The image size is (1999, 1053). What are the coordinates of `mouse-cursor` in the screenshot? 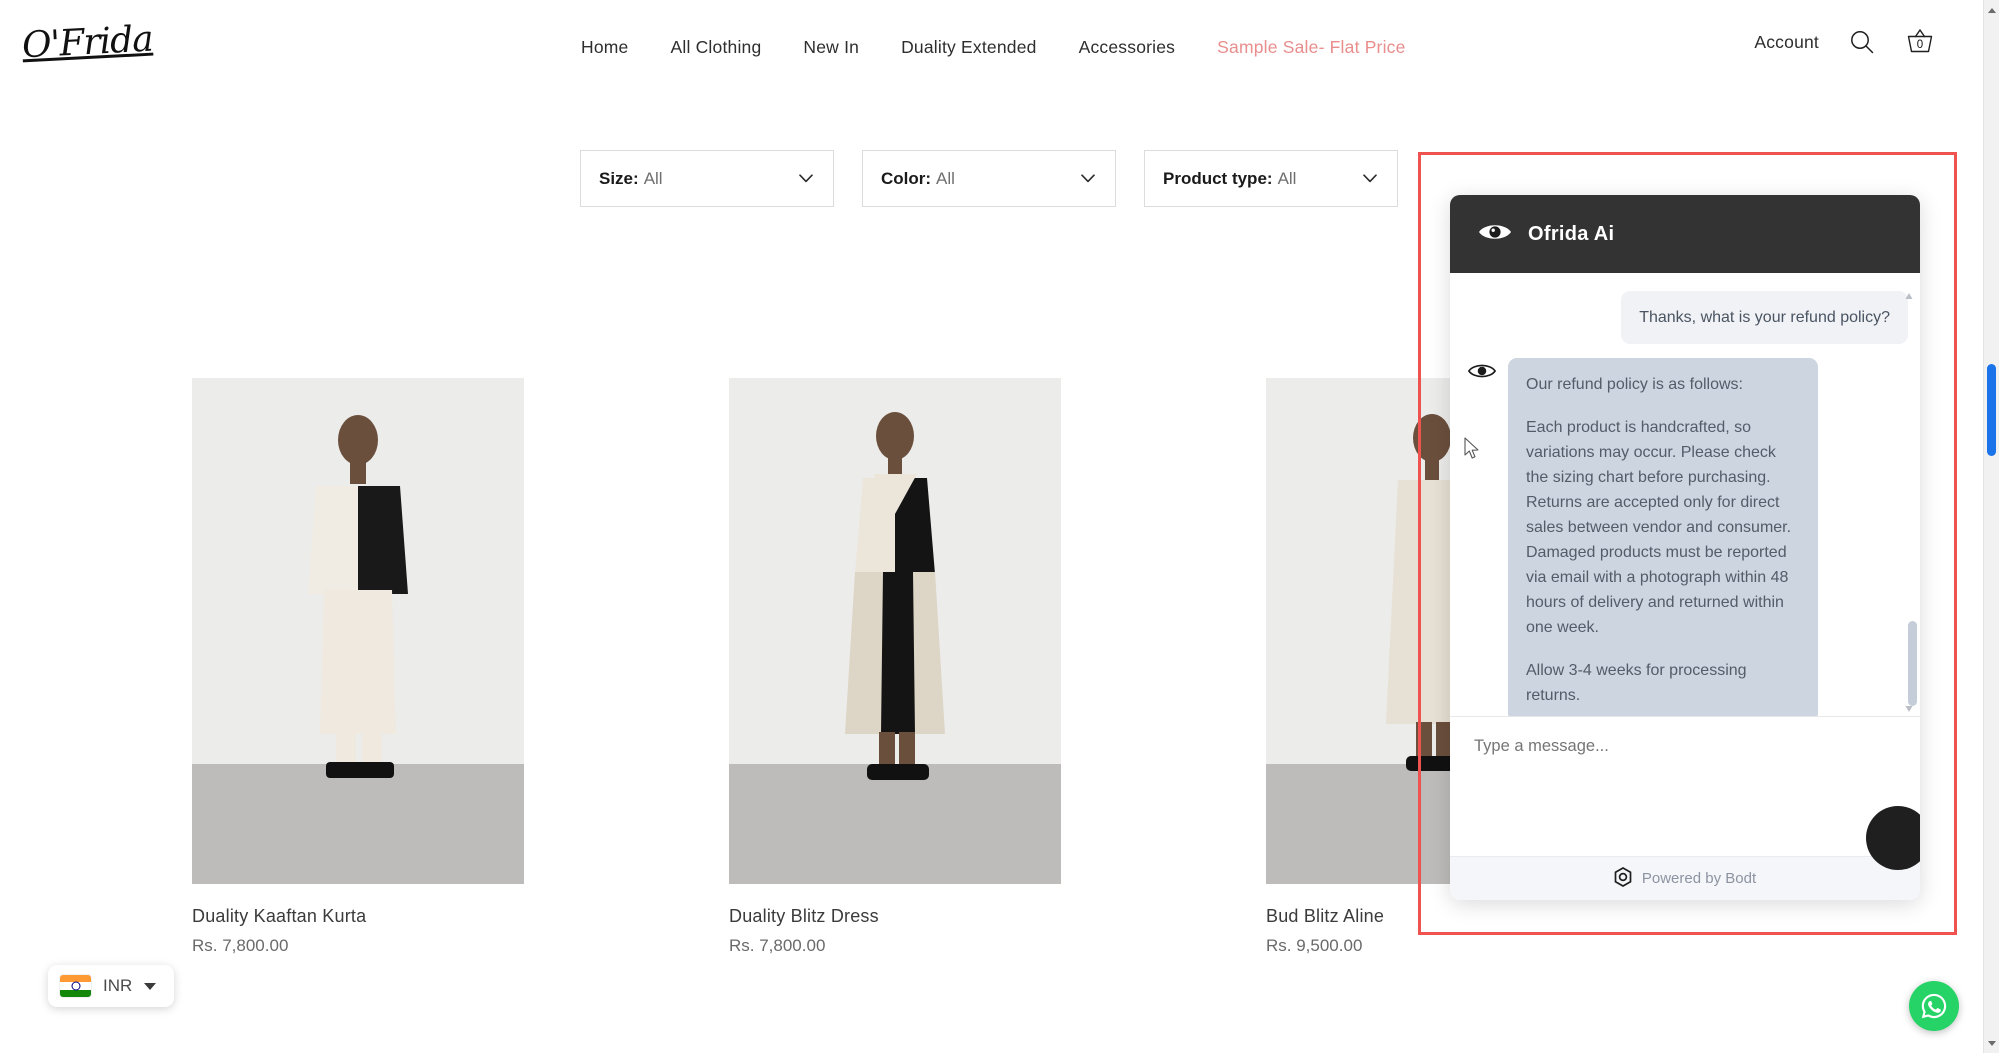 It's located at (1472, 451).